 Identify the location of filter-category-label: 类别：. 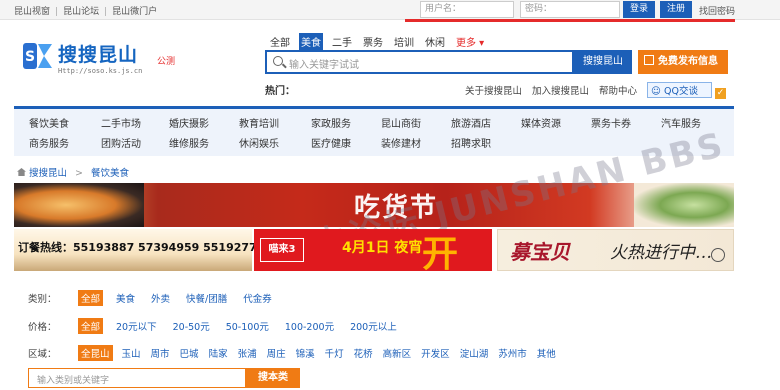
(42, 299).